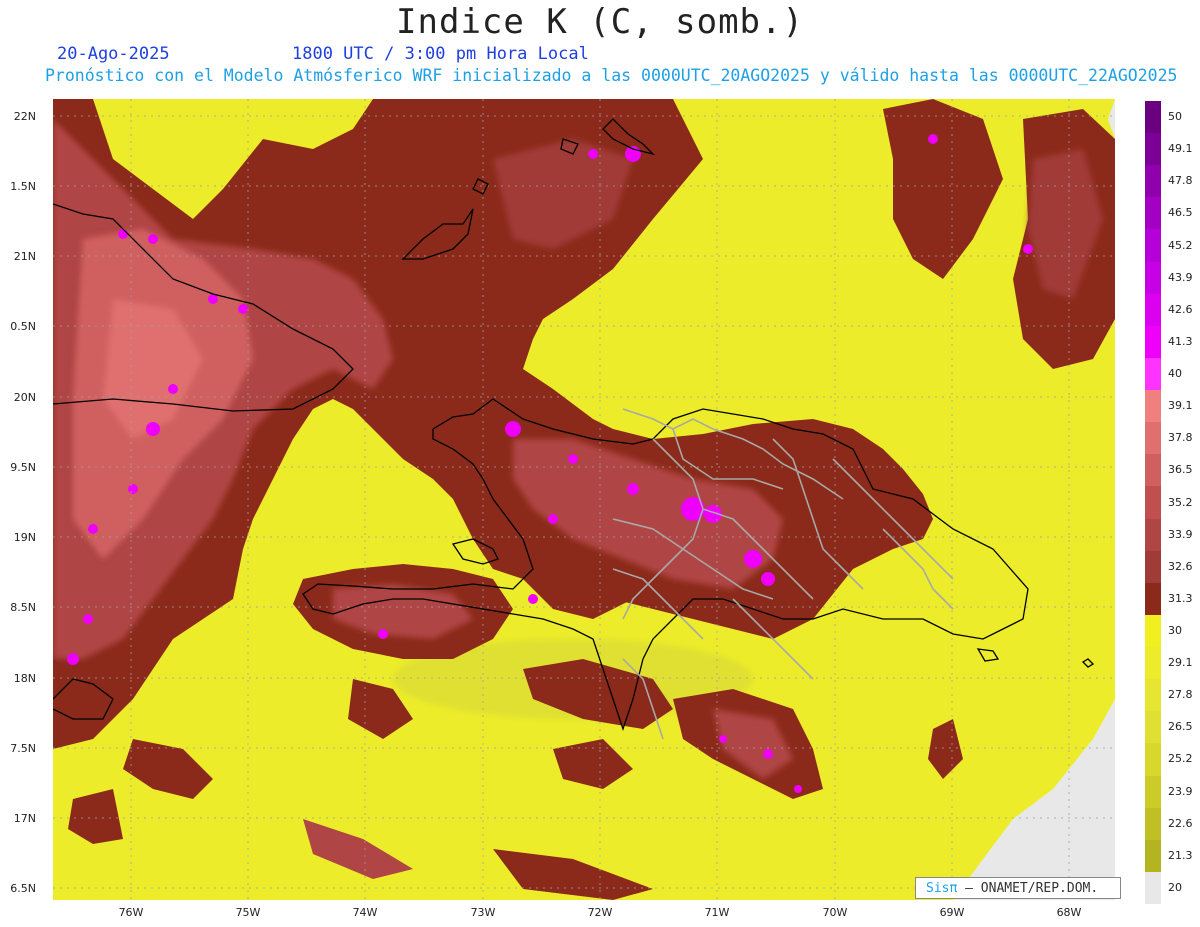  I want to click on lat-label: 22N, so click(24, 116).